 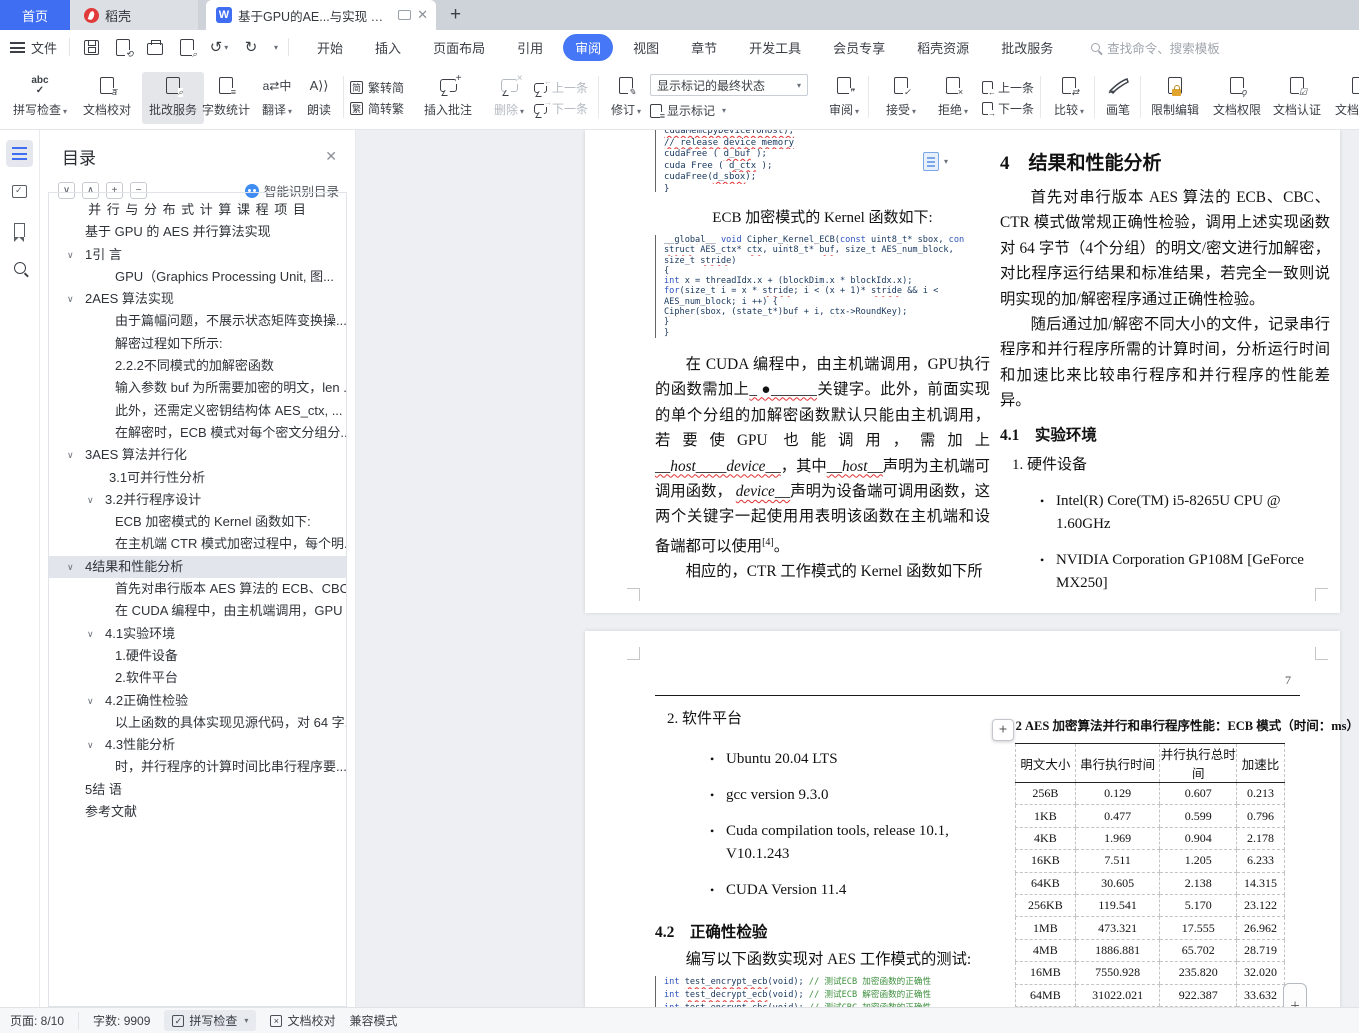 What do you see at coordinates (19, 153) in the screenshot?
I see `outline-panel-icon` at bounding box center [19, 153].